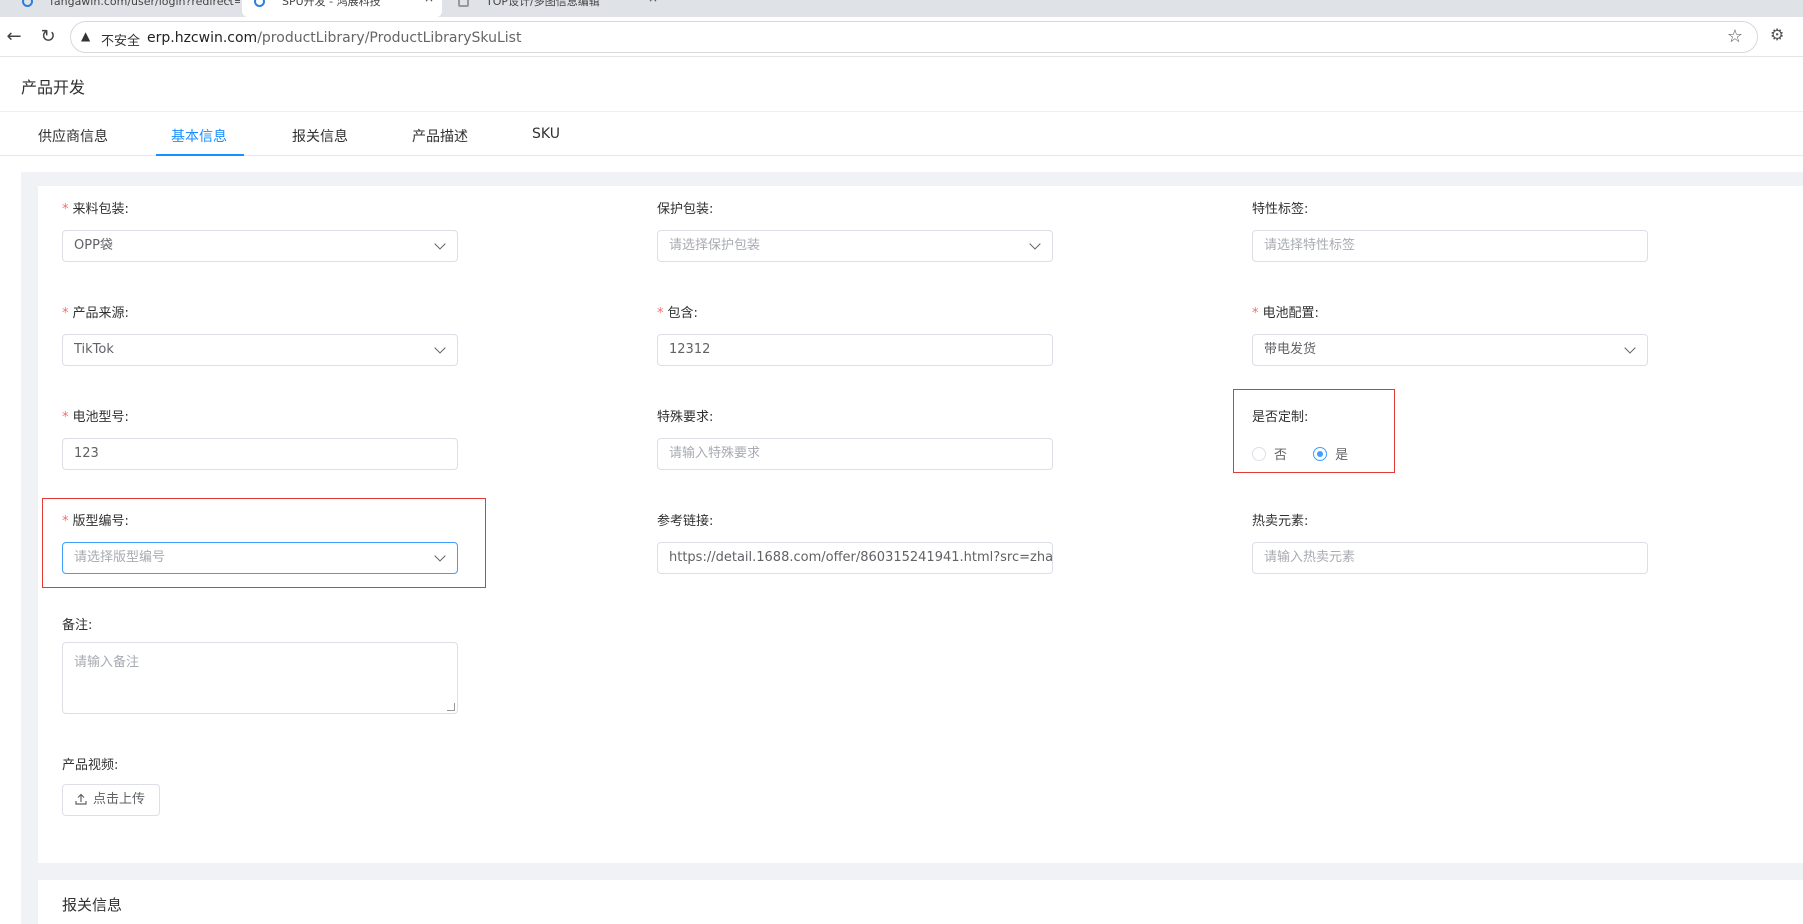 The image size is (1803, 924). Describe the element at coordinates (1290, 349) in the screenshot. I see `select-value: 带电发货` at that location.